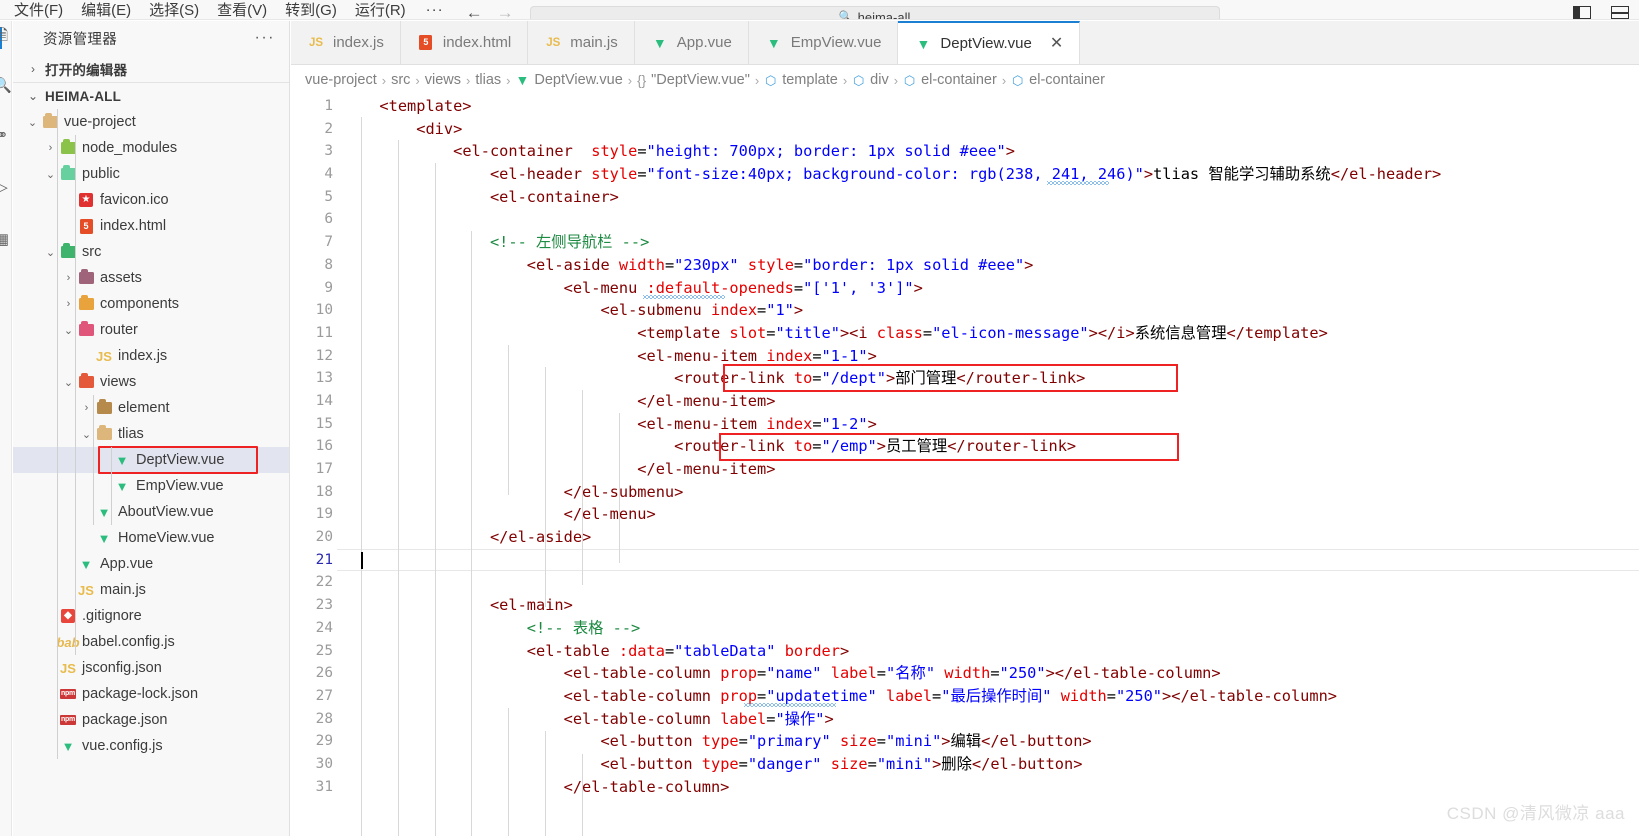 This screenshot has height=836, width=1639. Describe the element at coordinates (965, 560) in the screenshot. I see `code-line: 21` at that location.